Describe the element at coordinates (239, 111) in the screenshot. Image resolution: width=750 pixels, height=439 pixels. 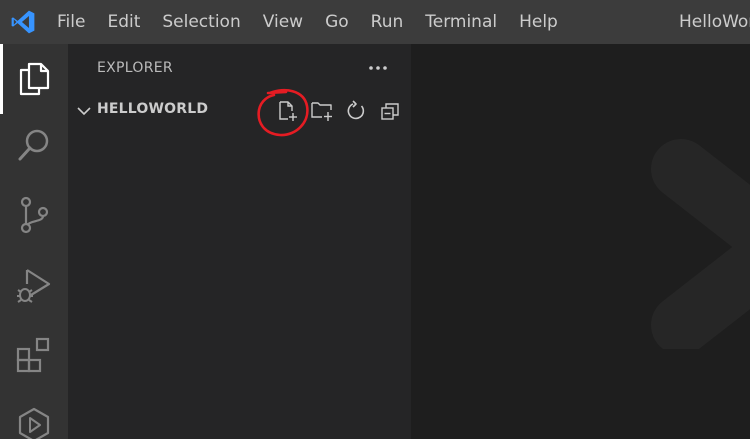
I see `workspace-section-header: HELLOWORLD` at that location.